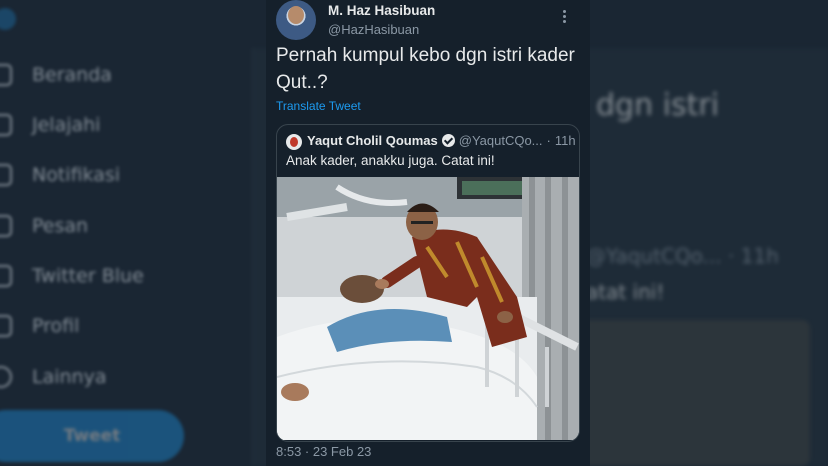 The image size is (828, 466). I want to click on quote-avatar, so click(294, 142).